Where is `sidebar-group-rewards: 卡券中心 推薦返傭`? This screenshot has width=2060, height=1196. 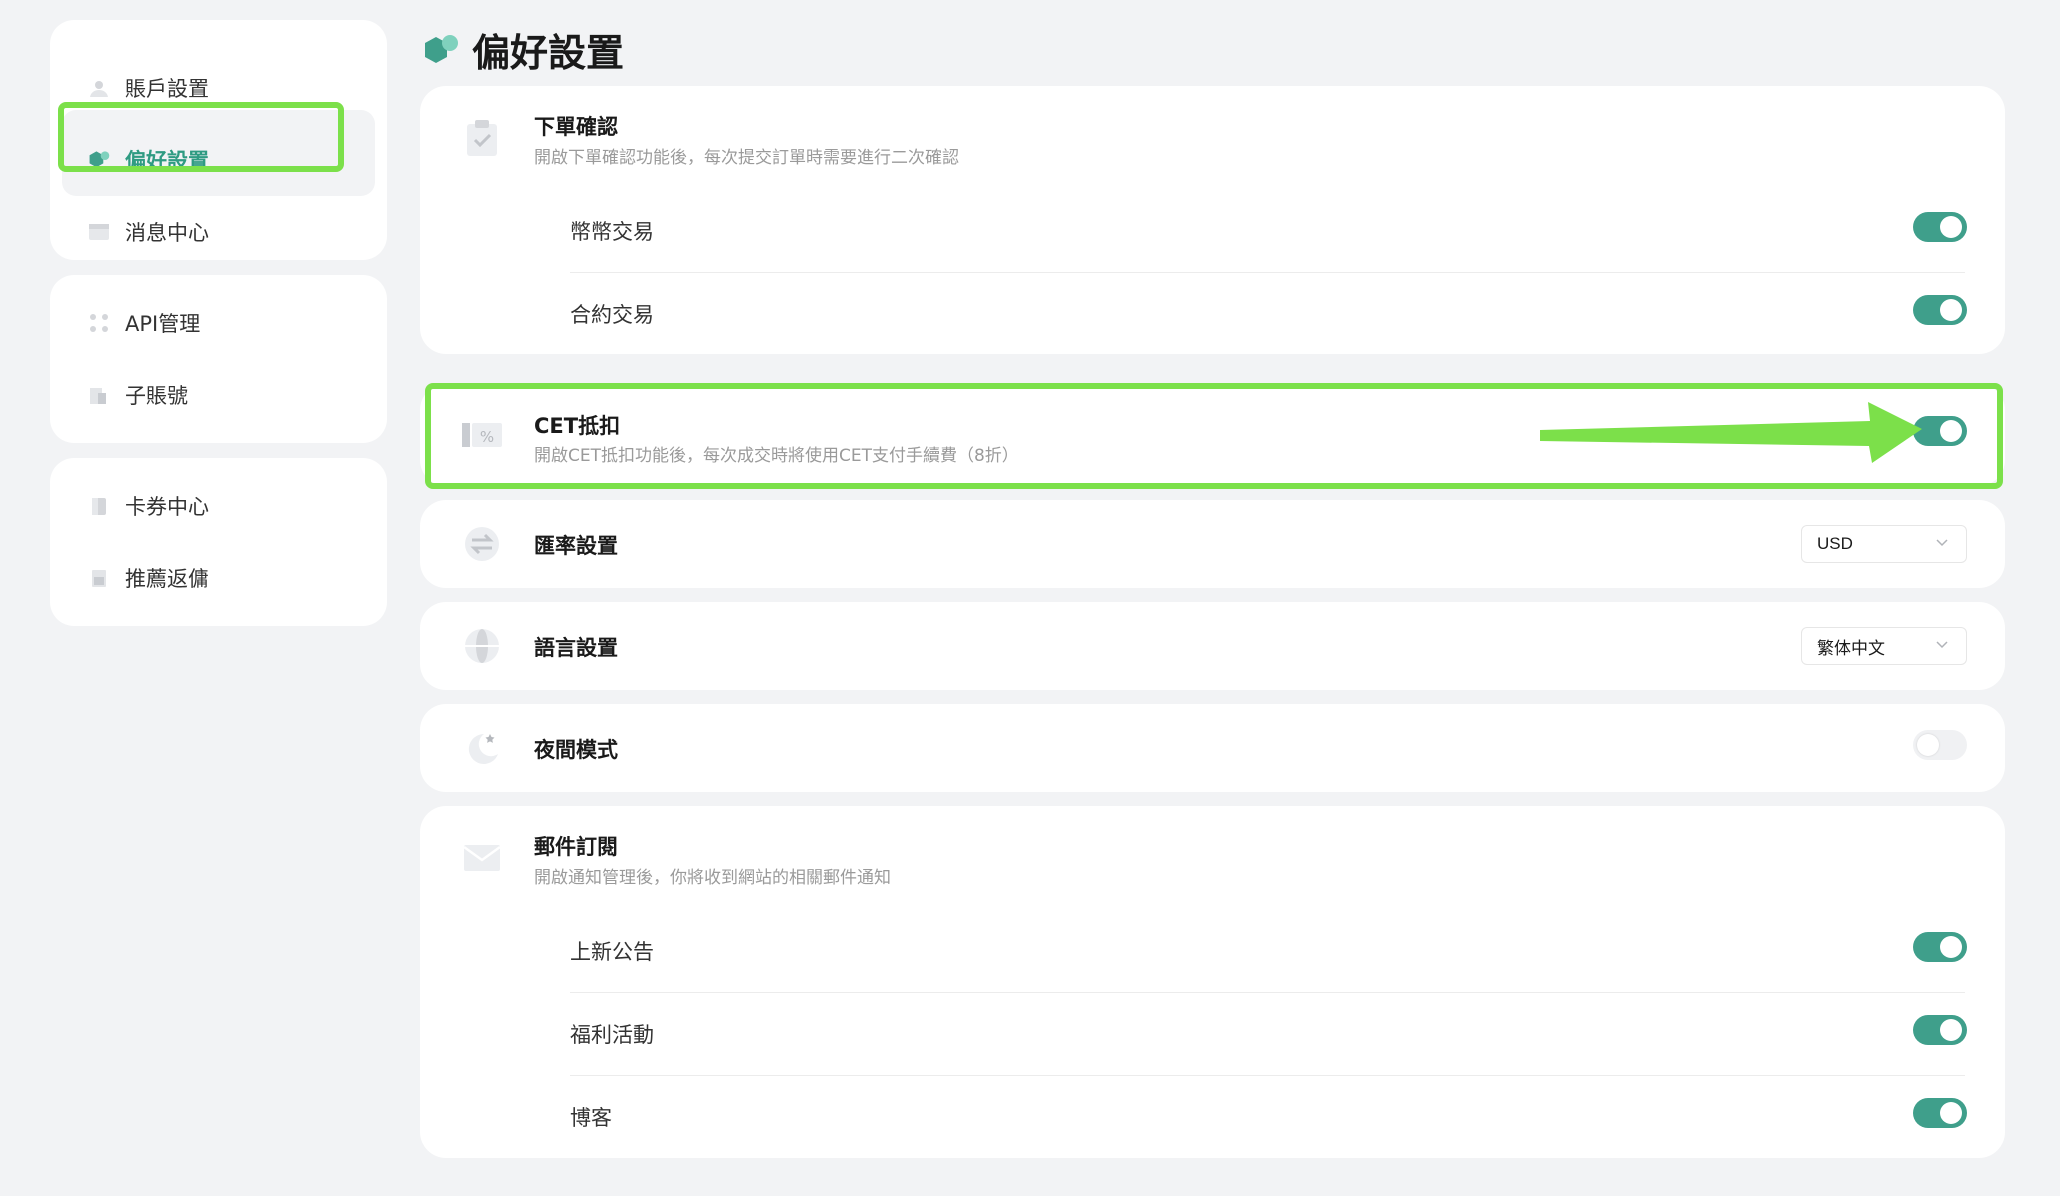 sidebar-group-rewards: 卡券中心 推薦返傭 is located at coordinates (218, 542).